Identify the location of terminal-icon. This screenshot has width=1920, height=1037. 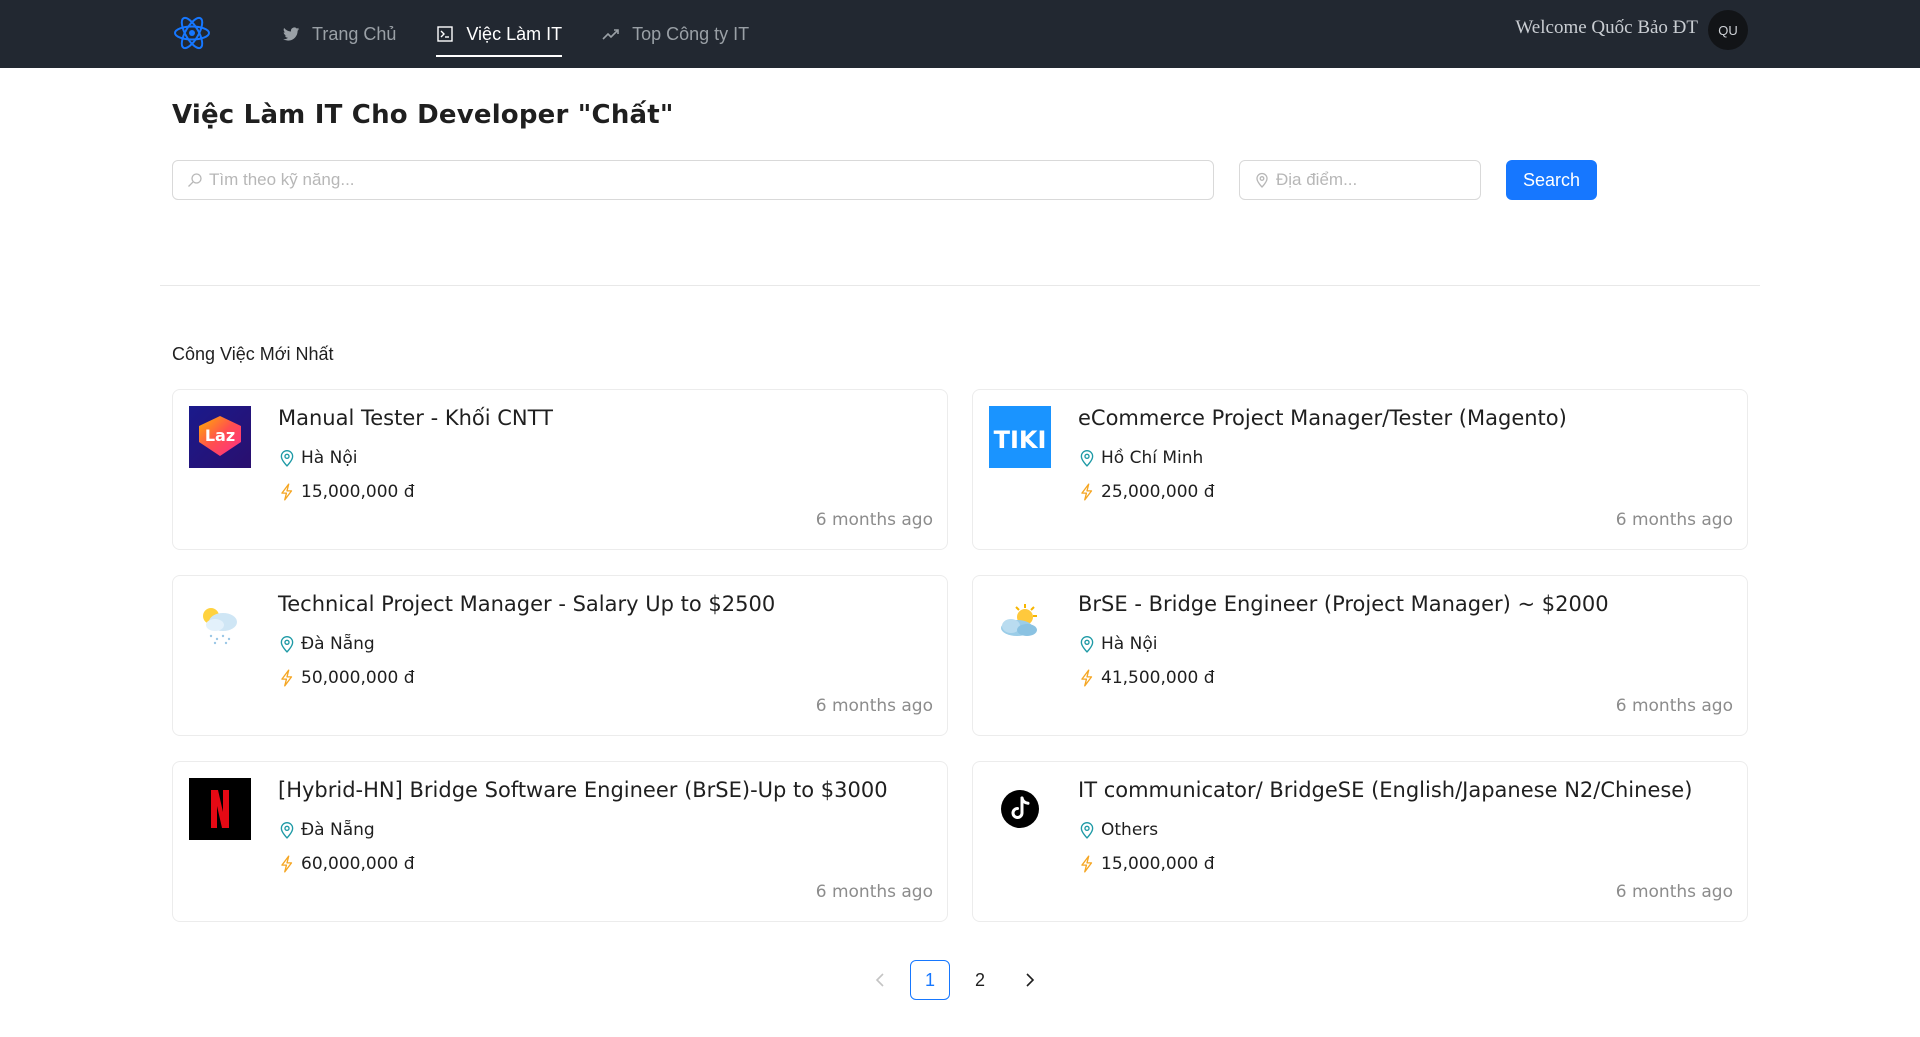
(445, 34).